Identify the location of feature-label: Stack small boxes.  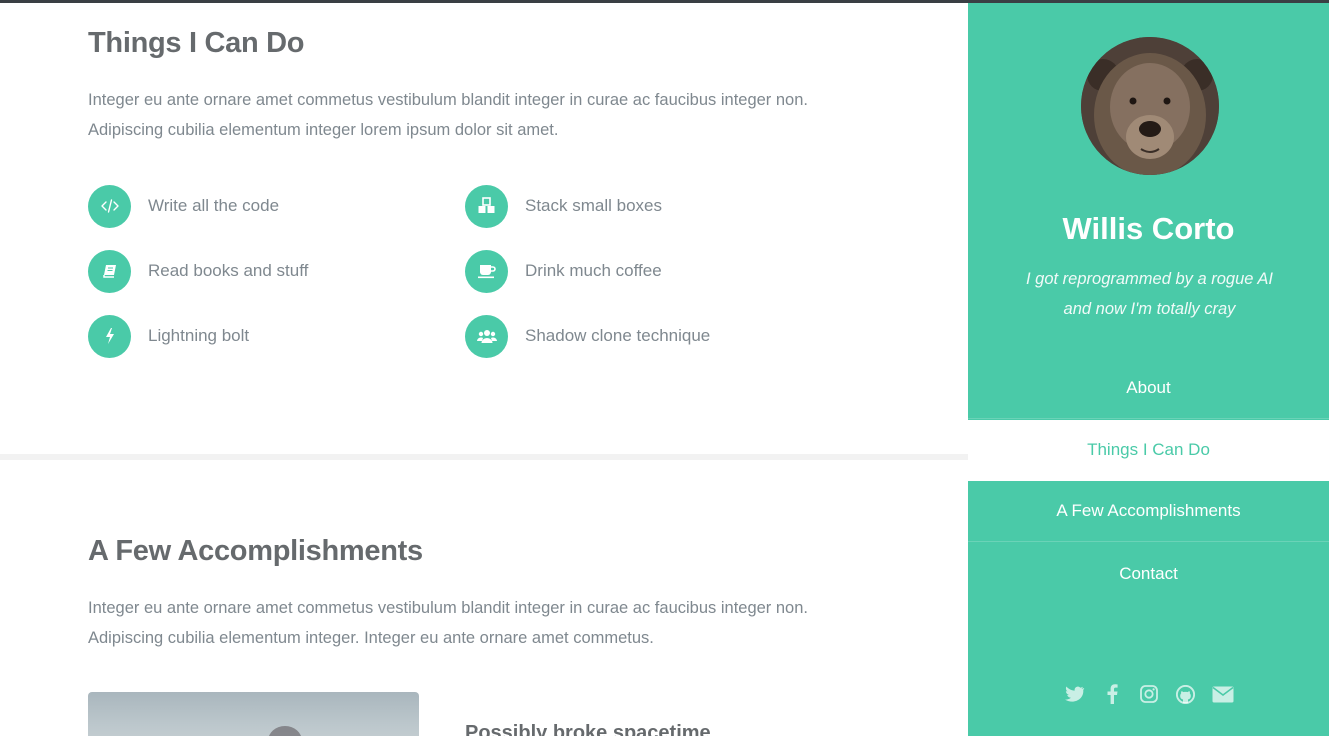
(593, 205).